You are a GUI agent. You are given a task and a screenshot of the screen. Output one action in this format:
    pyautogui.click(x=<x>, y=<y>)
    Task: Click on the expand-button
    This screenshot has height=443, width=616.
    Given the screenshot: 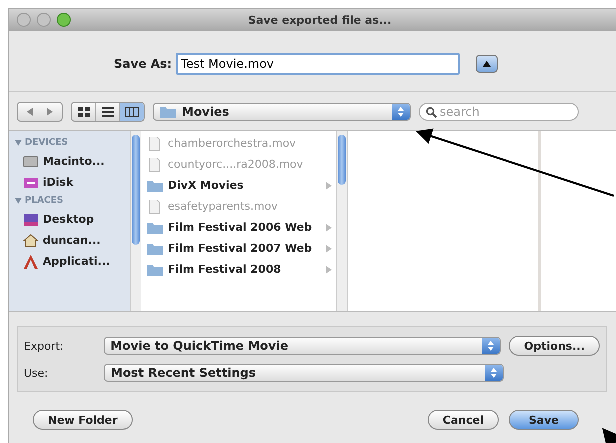 What is the action you would take?
    pyautogui.click(x=487, y=64)
    